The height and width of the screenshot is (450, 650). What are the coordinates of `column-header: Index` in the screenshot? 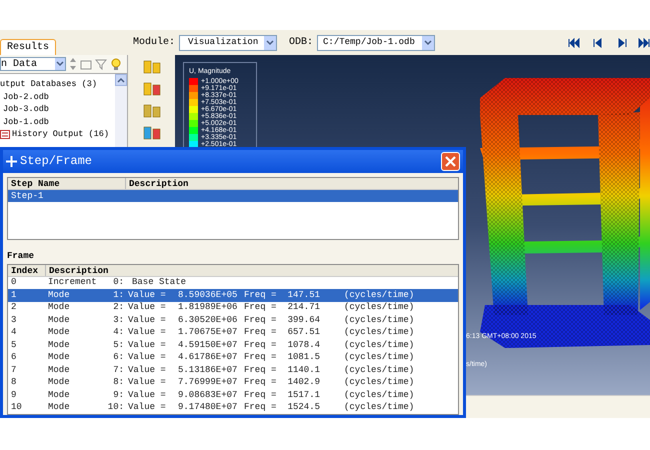 It's located at (27, 270).